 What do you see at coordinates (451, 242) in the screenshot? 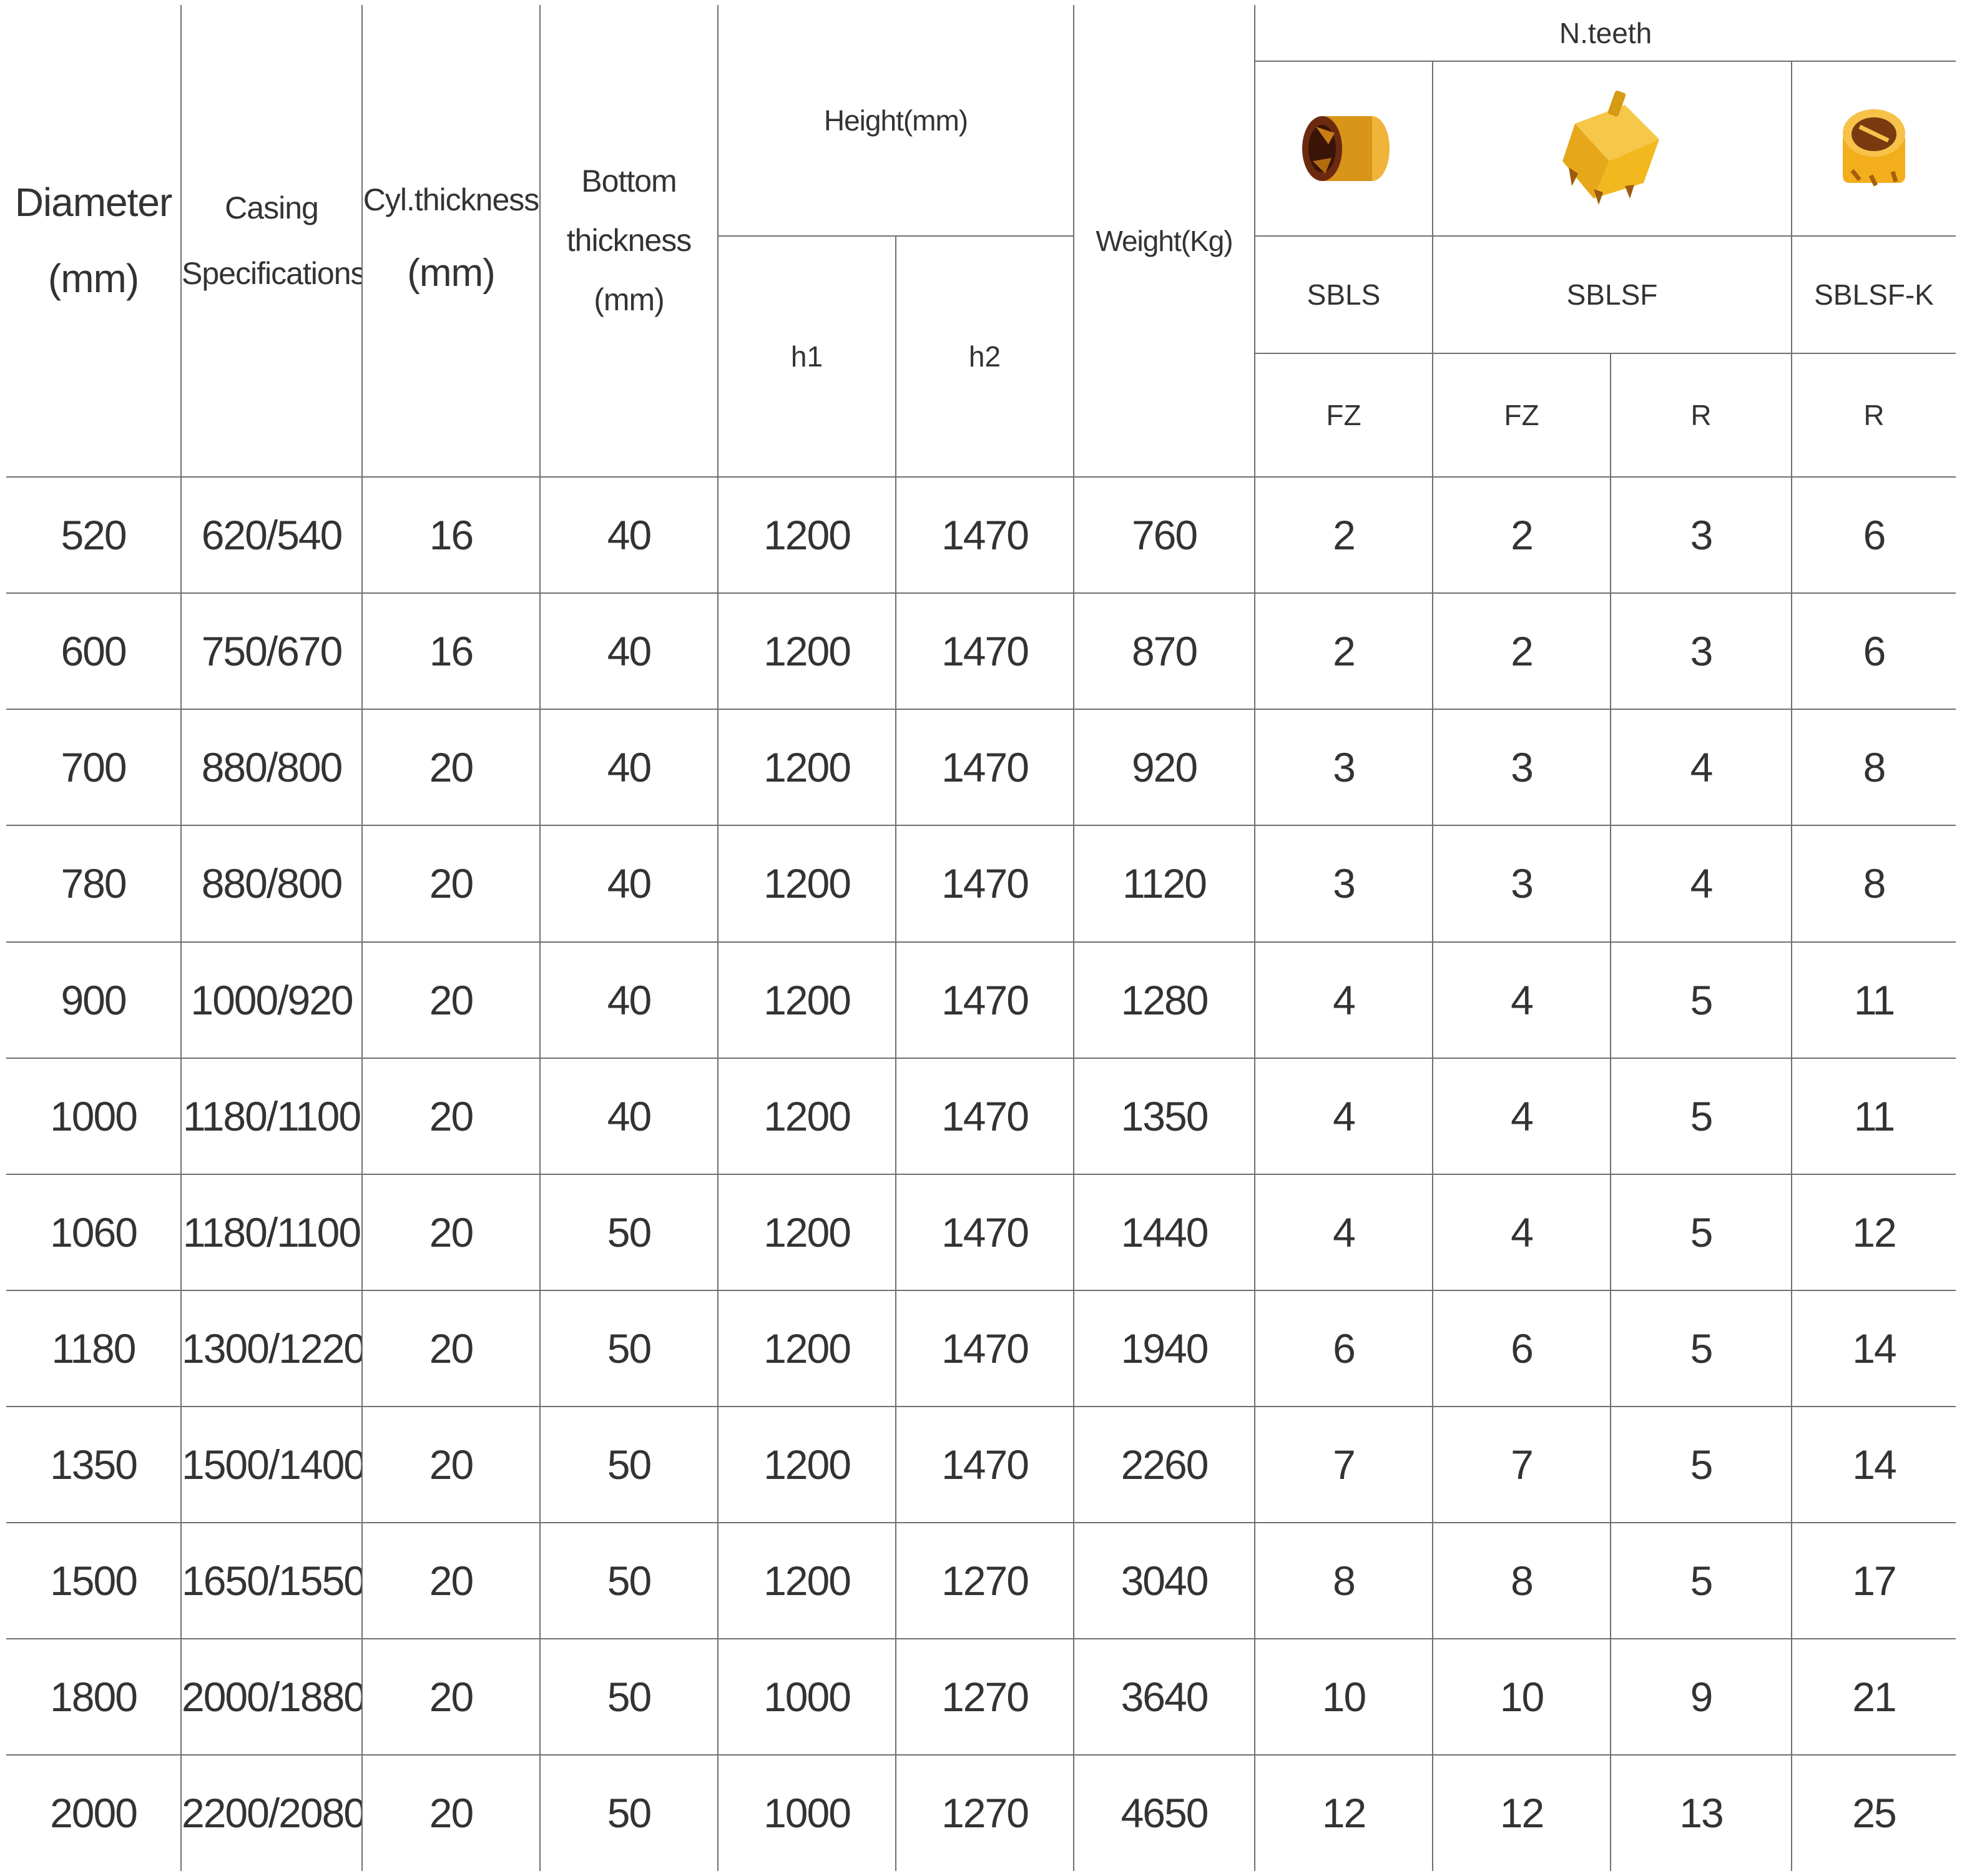
I see `header-cyl-thickness: Cyl.thickness (mm)` at bounding box center [451, 242].